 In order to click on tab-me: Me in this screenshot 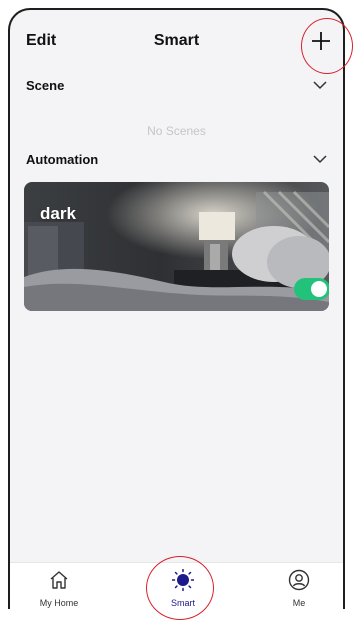, I will do `click(298, 588)`.